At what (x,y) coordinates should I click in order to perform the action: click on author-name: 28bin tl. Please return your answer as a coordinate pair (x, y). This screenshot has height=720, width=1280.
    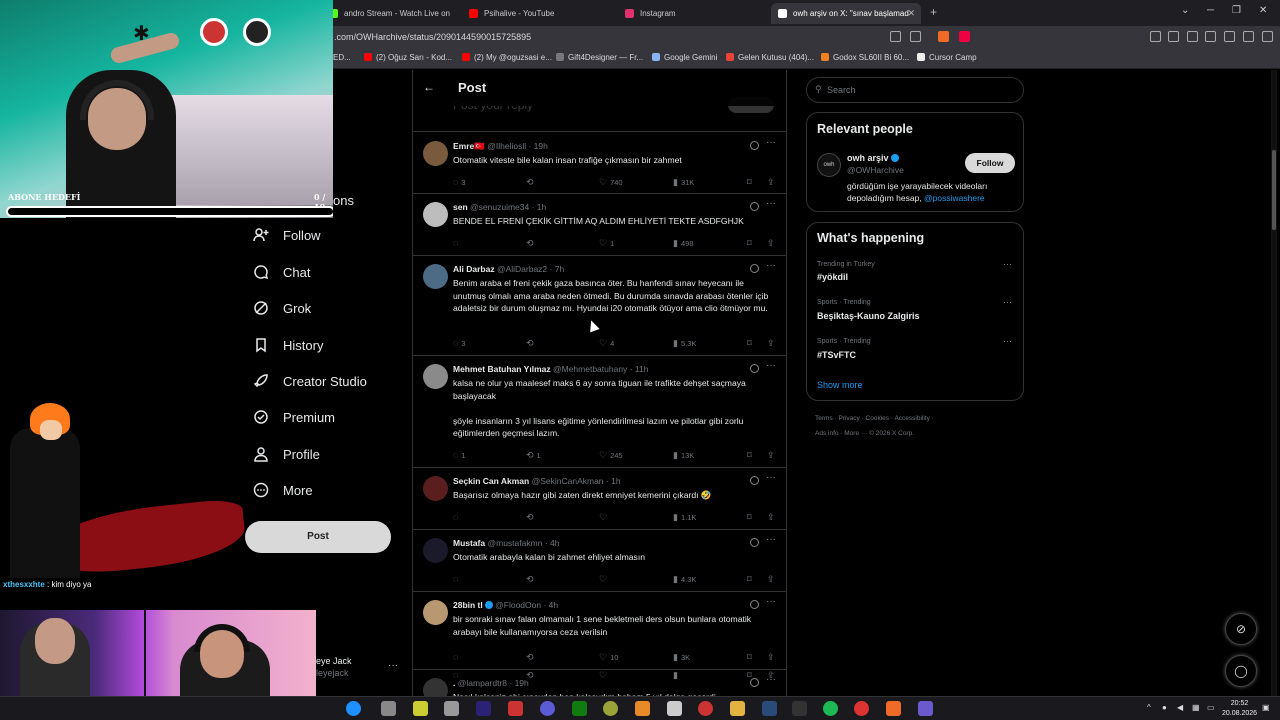
    Looking at the image, I should click on (468, 605).